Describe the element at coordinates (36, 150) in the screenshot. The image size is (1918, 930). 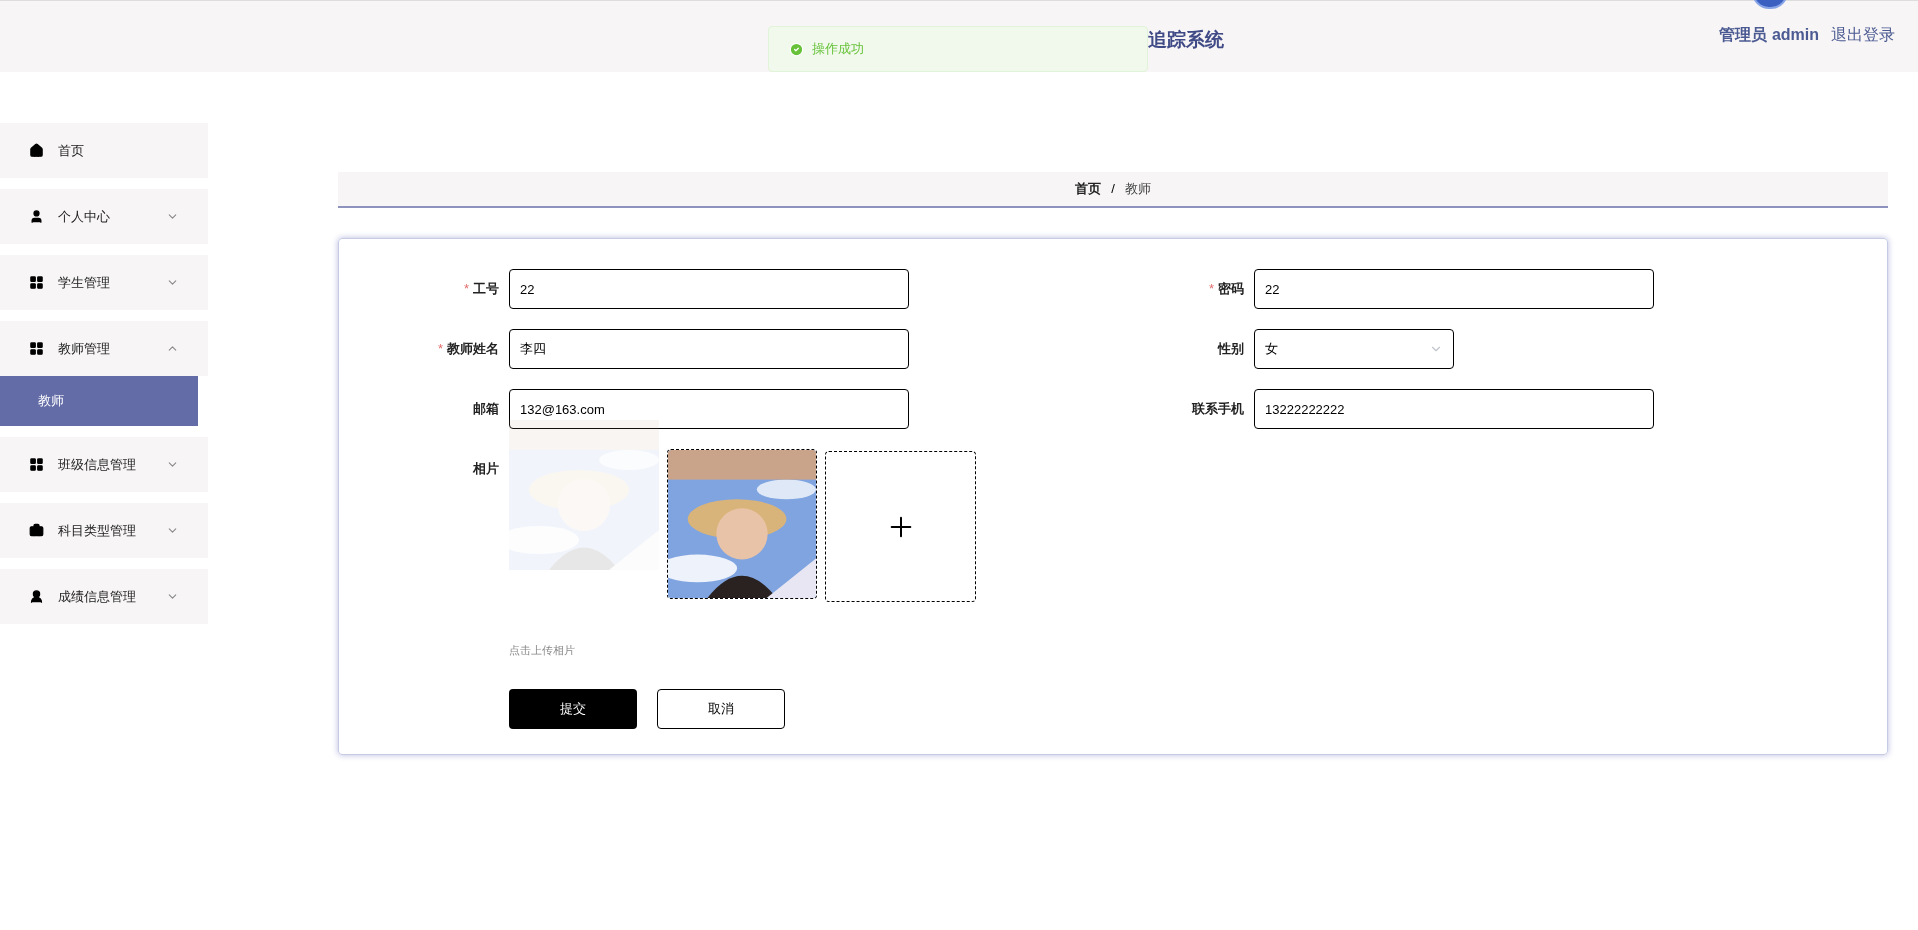
I see `home-icon` at that location.